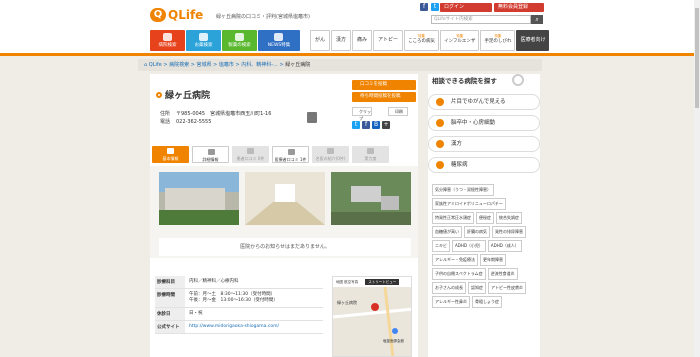 The height and width of the screenshot is (357, 700). I want to click on topic-chip: ADHD（成人）, so click(504, 246).